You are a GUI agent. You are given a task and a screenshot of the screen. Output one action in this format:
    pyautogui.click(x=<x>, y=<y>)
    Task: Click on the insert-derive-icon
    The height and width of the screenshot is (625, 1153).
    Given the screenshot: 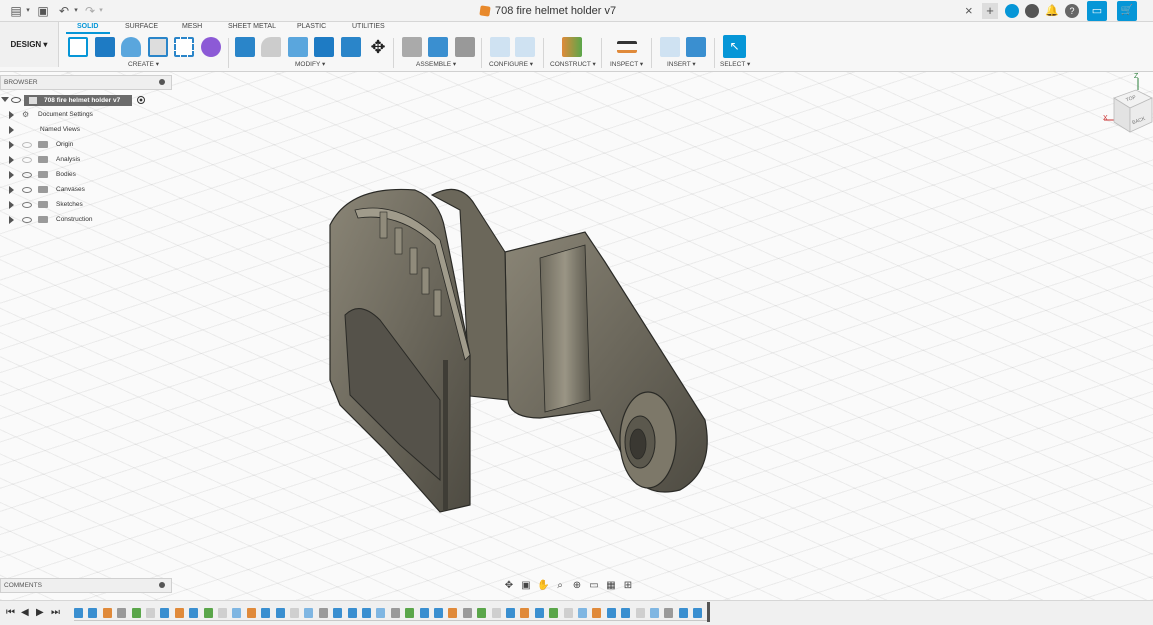 What is the action you would take?
    pyautogui.click(x=670, y=47)
    